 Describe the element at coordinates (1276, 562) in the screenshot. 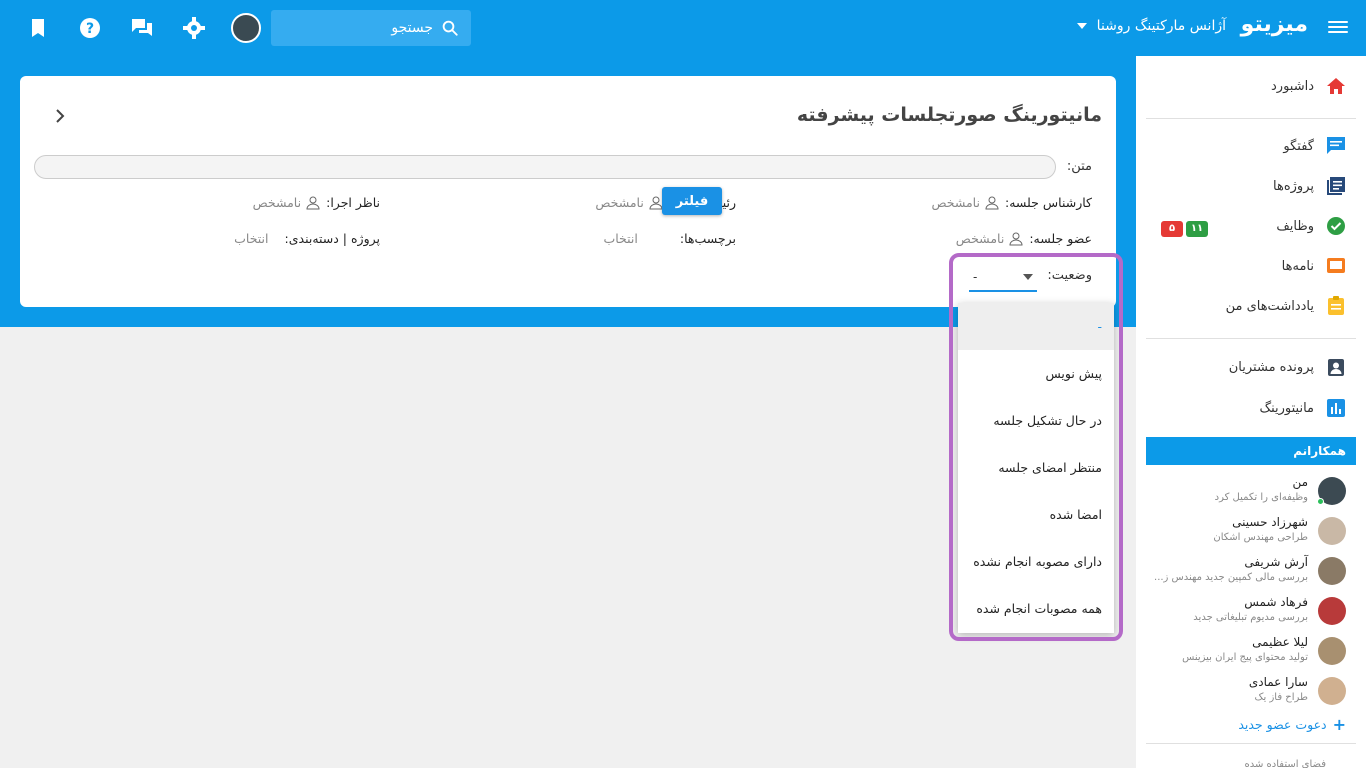

I see `colleague-name: آرش شریفی` at that location.